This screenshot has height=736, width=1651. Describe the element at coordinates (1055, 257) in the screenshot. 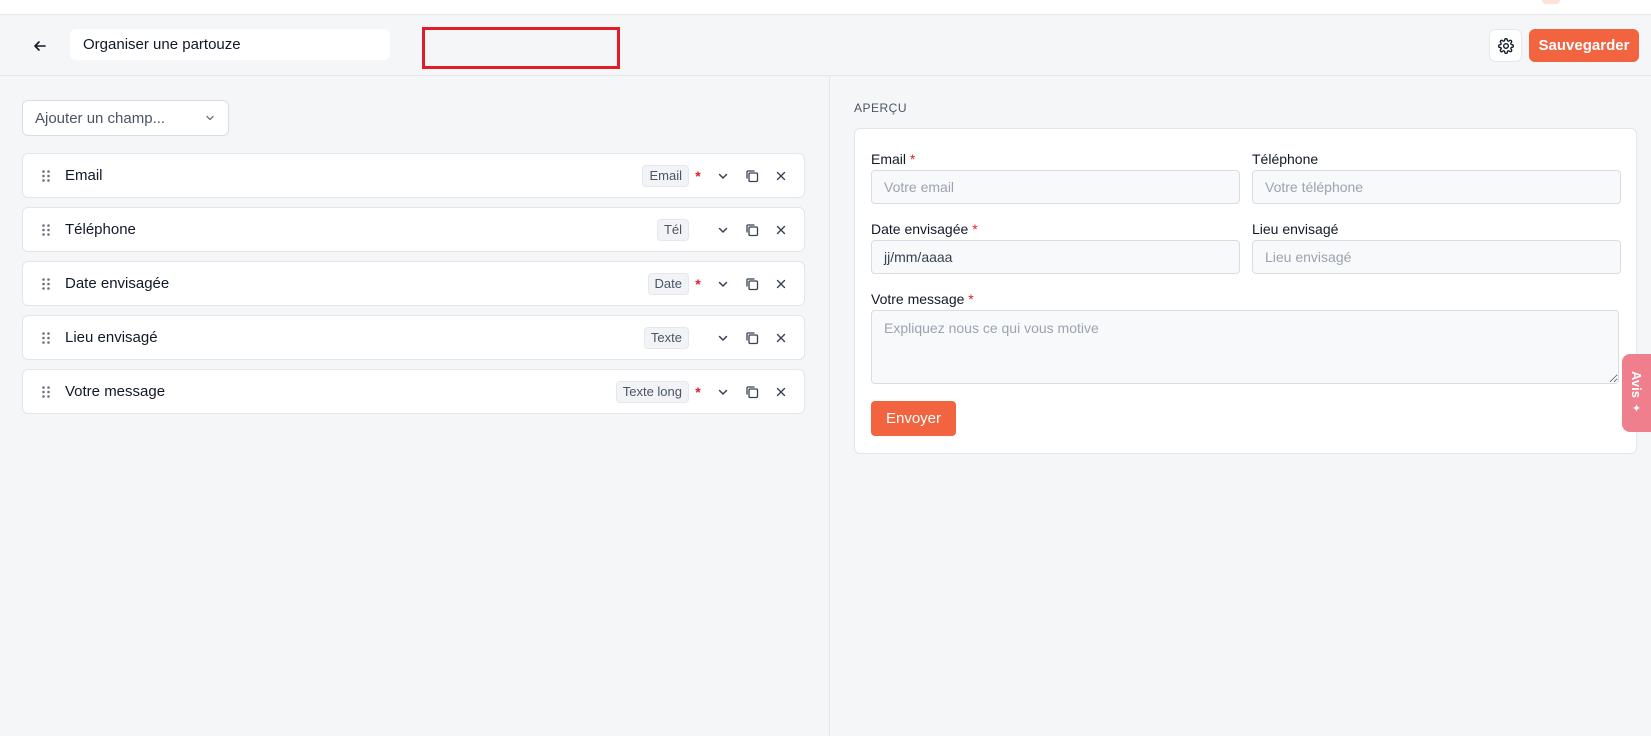

I see `preview-date-input: jj/mm/aaaa` at that location.